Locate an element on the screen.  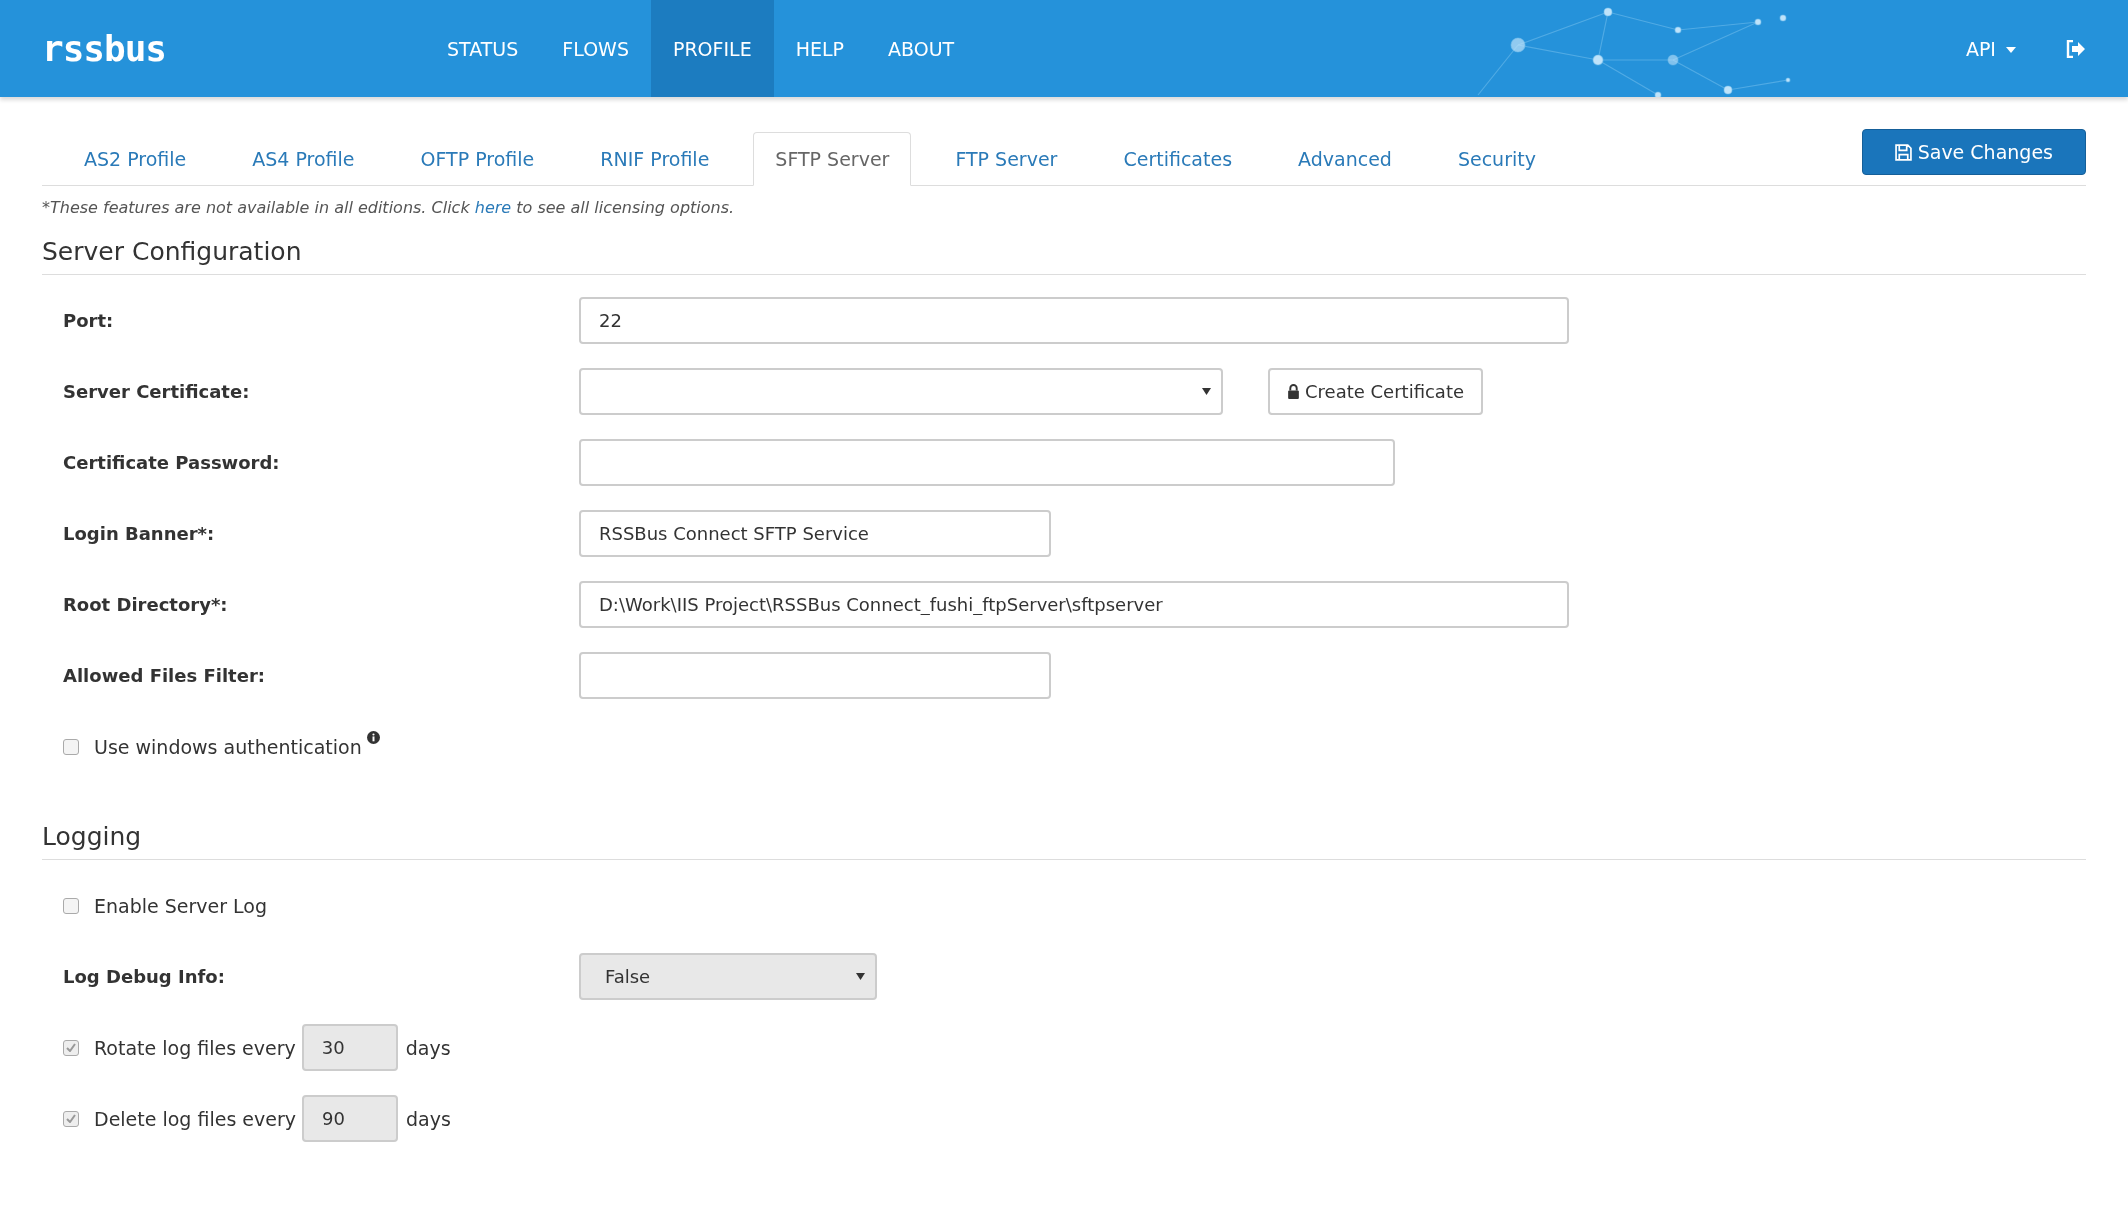
section-heading: Logging is located at coordinates (1064, 841).